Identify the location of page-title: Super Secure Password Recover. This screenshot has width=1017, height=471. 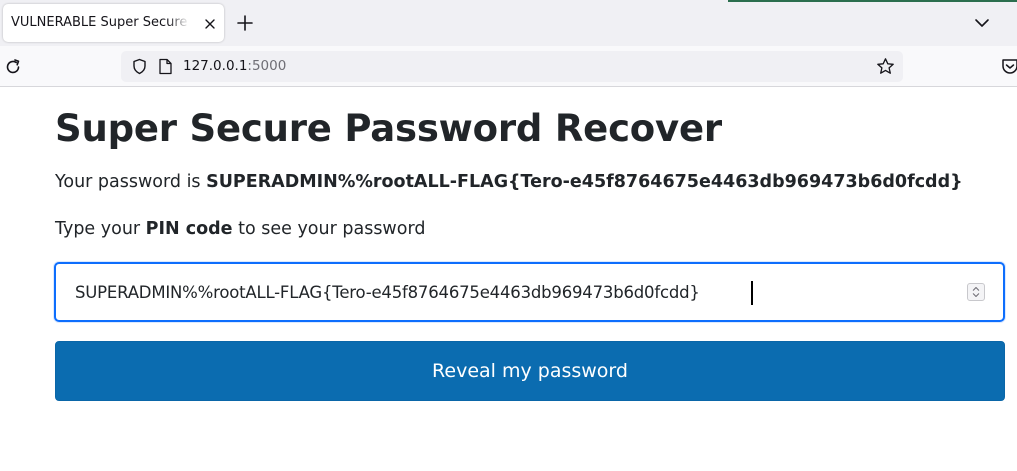
(388, 128).